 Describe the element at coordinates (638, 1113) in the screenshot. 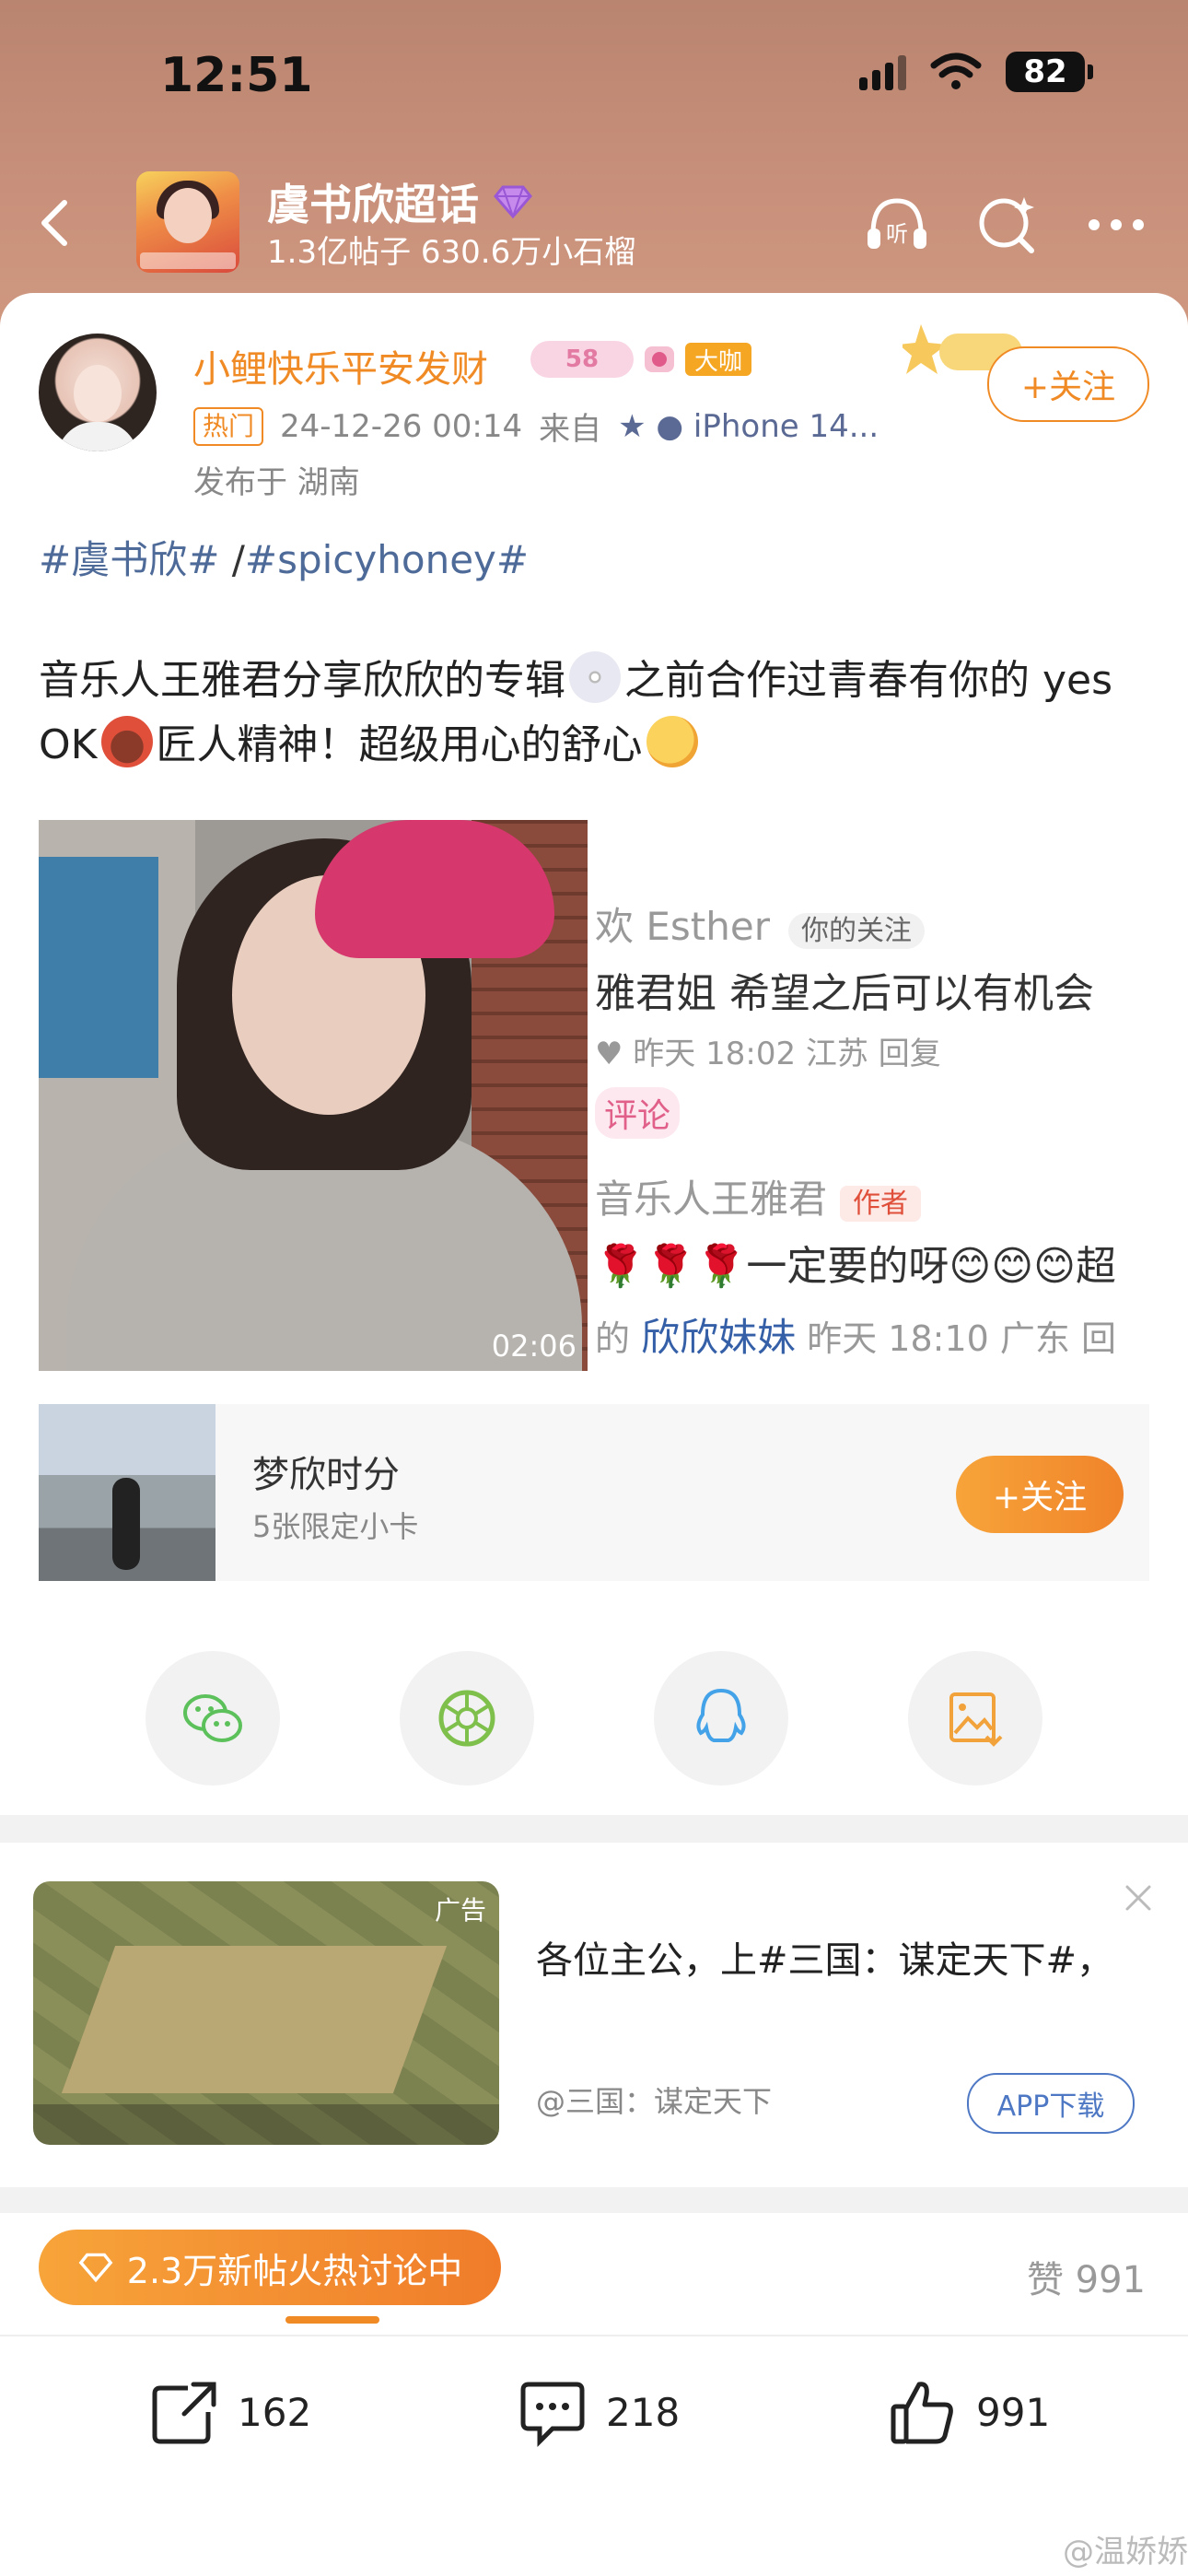

I see `cs-line: 评论` at that location.